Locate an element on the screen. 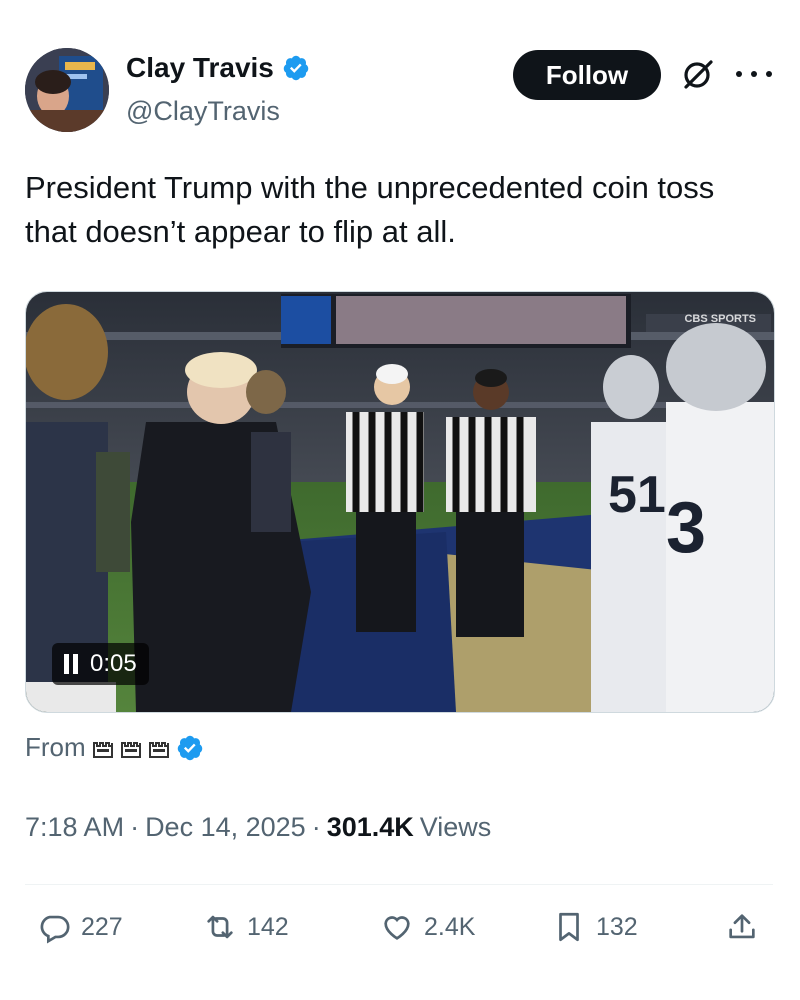 The image size is (800, 1000). tweet-date: Dec 14, 2025 is located at coordinates (225, 827).